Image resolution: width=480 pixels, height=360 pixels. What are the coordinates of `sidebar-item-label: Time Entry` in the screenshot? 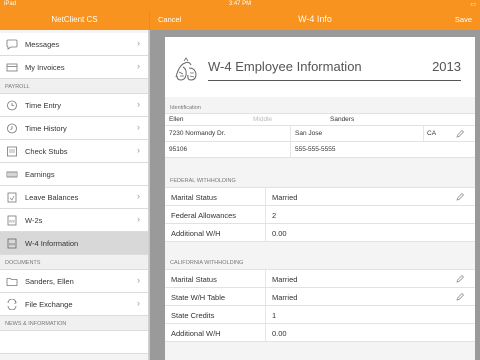 It's located at (43, 105).